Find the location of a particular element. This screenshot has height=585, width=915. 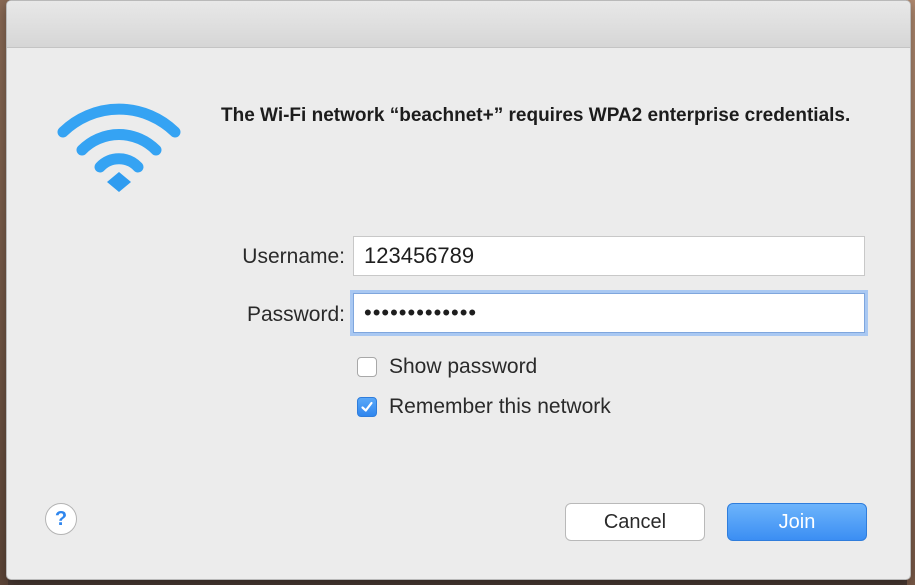

password-label: Password: is located at coordinates (295, 314).